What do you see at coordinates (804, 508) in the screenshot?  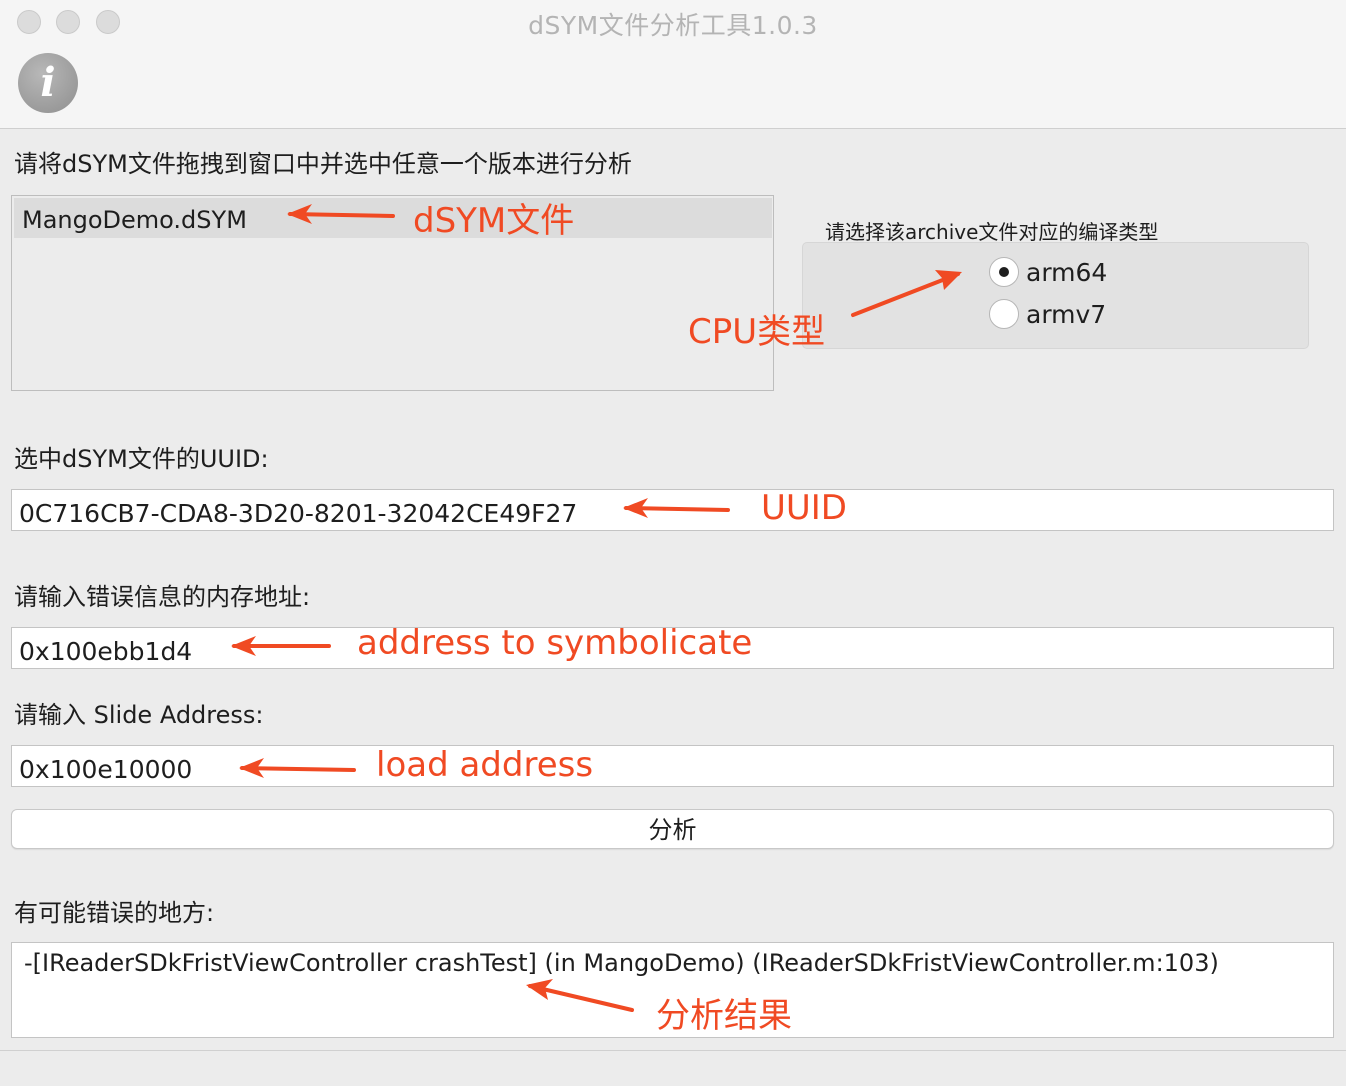 I see `annotation-uuid: UUID` at bounding box center [804, 508].